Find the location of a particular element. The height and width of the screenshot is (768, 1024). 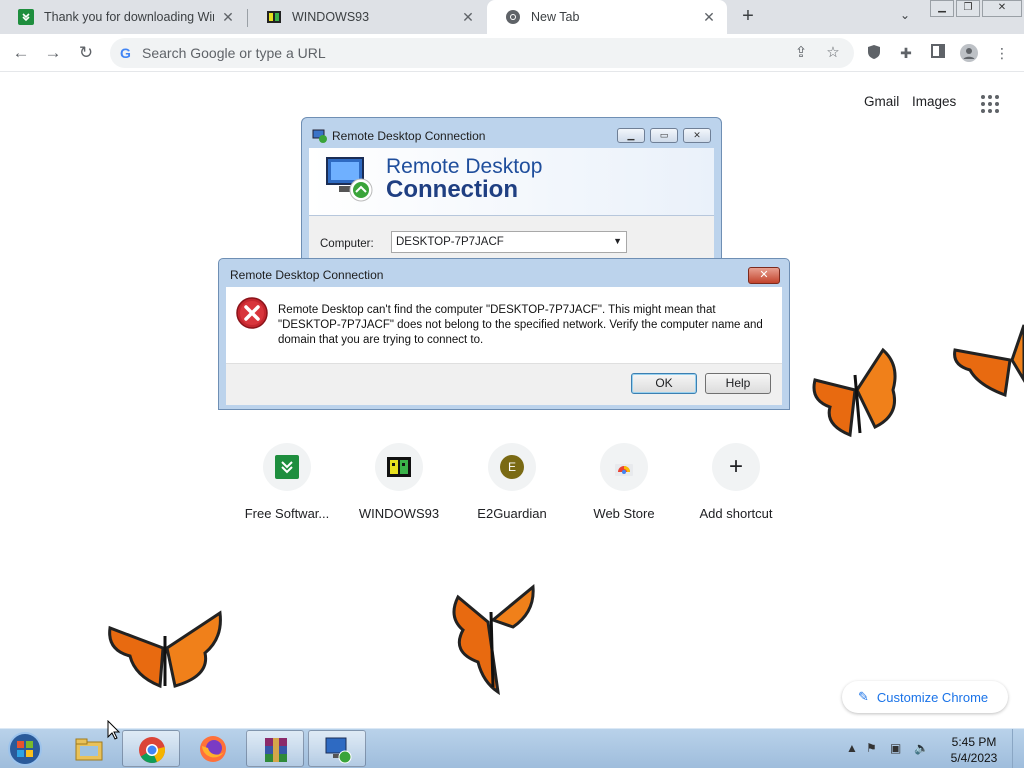

rdp-banner: Remote Desktop Connection is located at coordinates (511, 182).